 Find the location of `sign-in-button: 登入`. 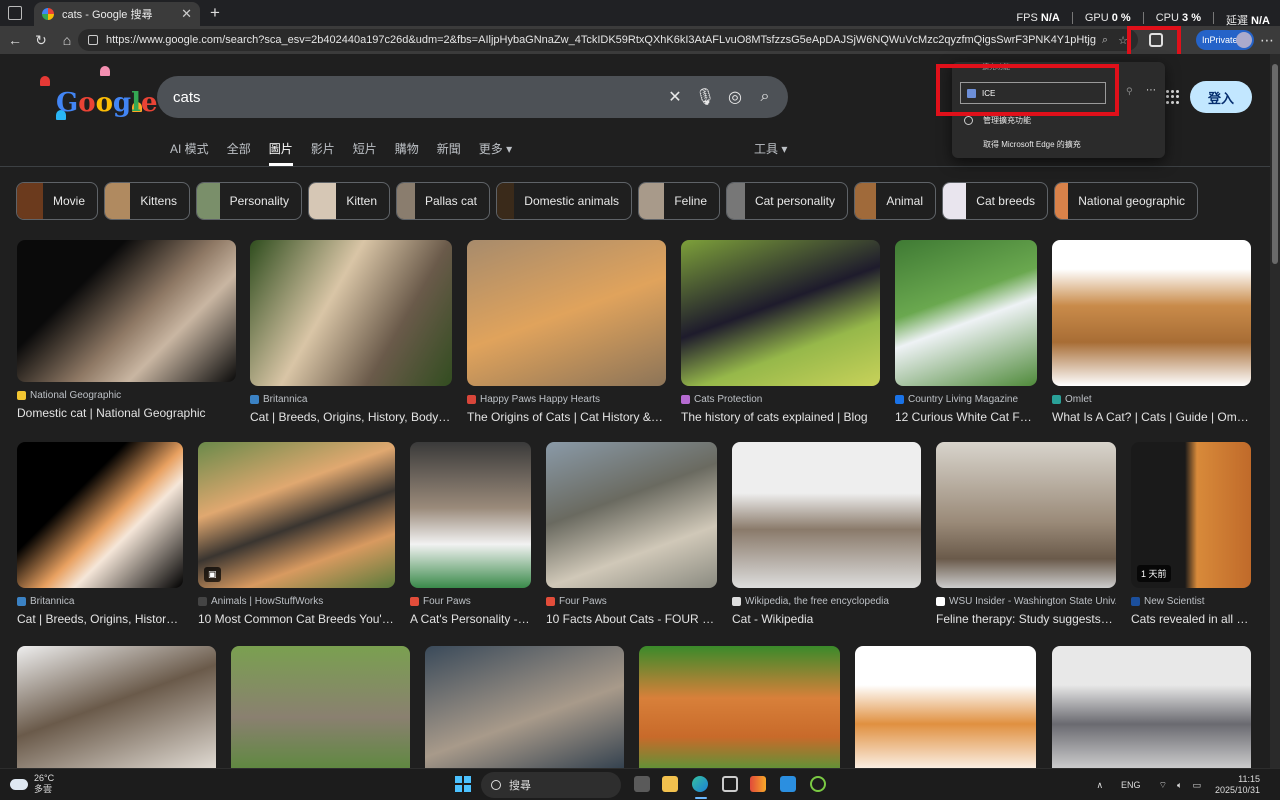

sign-in-button: 登入 is located at coordinates (1221, 97).